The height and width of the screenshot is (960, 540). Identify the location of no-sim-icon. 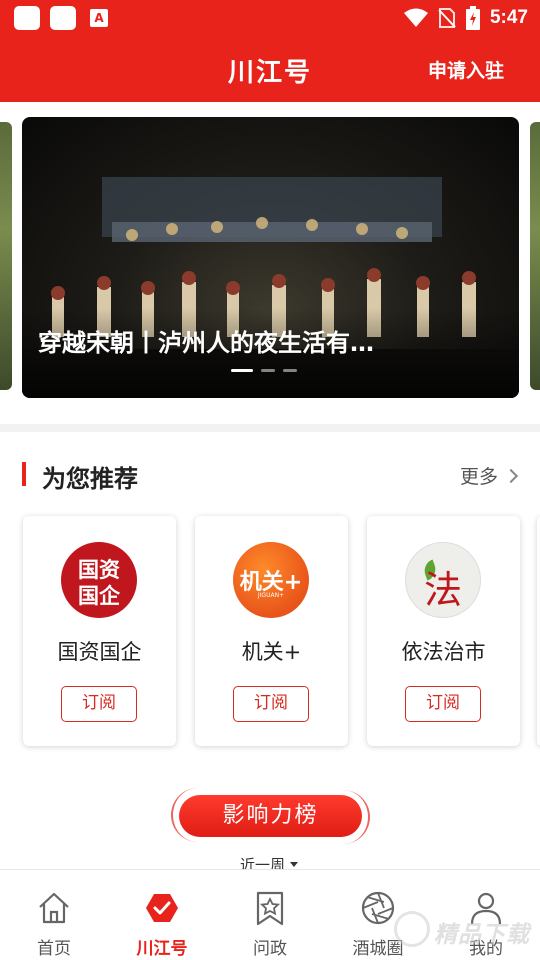
(447, 18).